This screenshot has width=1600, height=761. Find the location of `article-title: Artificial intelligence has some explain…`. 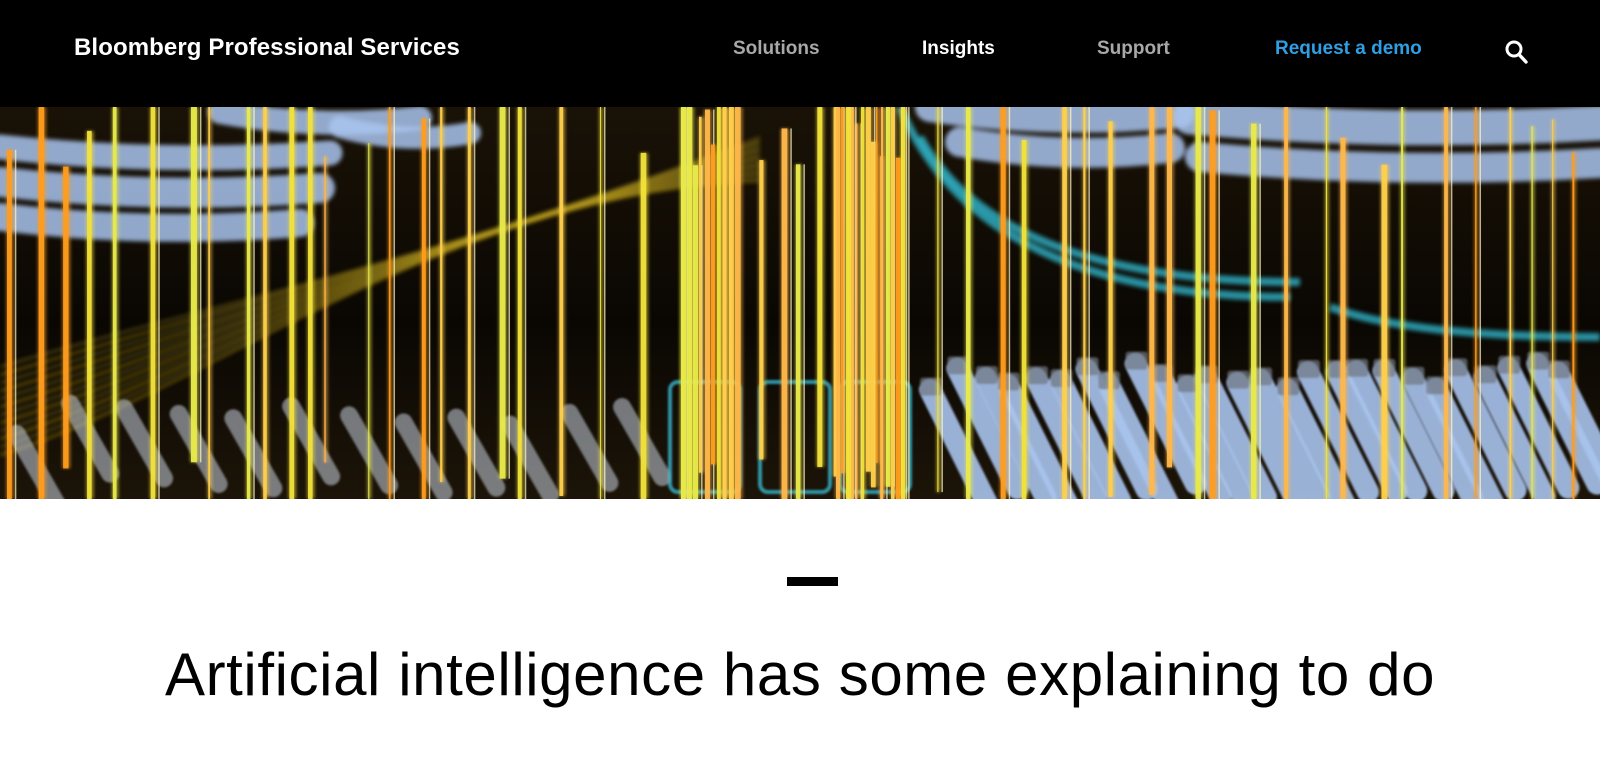

article-title: Artificial intelligence has some explain… is located at coordinates (800, 674).